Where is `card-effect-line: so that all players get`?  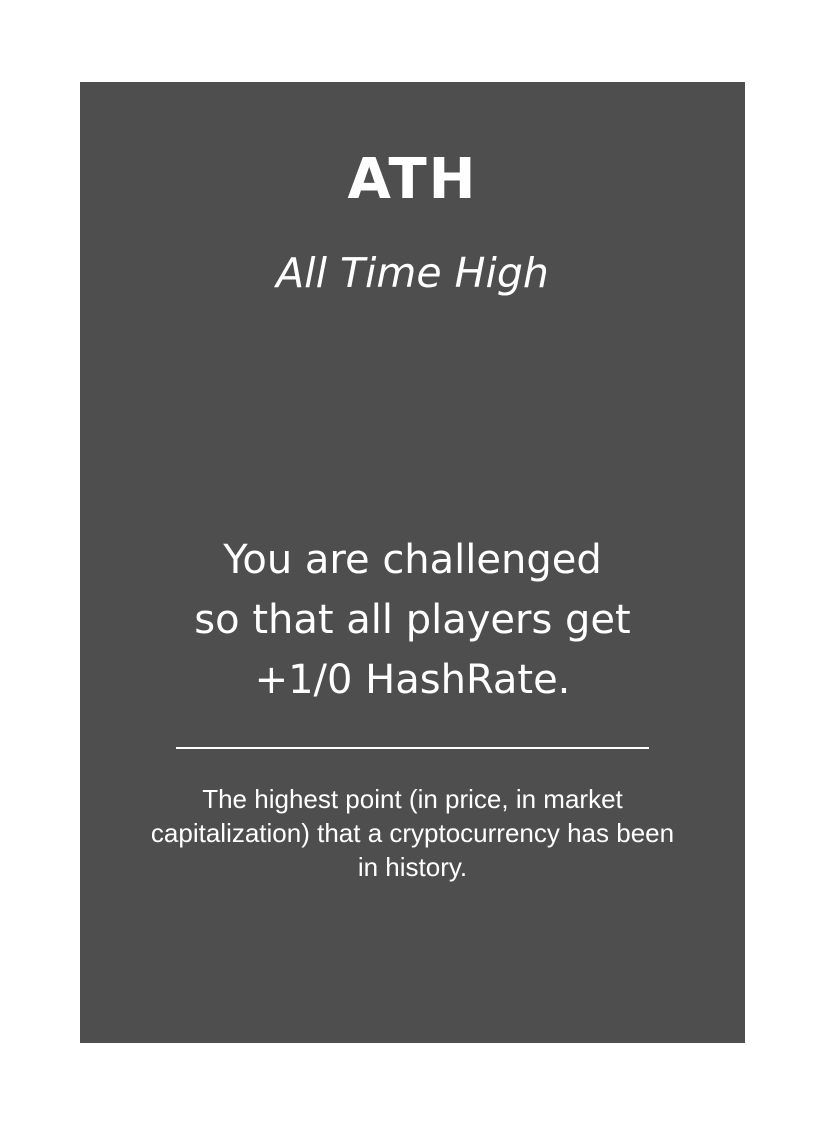
card-effect-line: so that all players get is located at coordinates (412, 620).